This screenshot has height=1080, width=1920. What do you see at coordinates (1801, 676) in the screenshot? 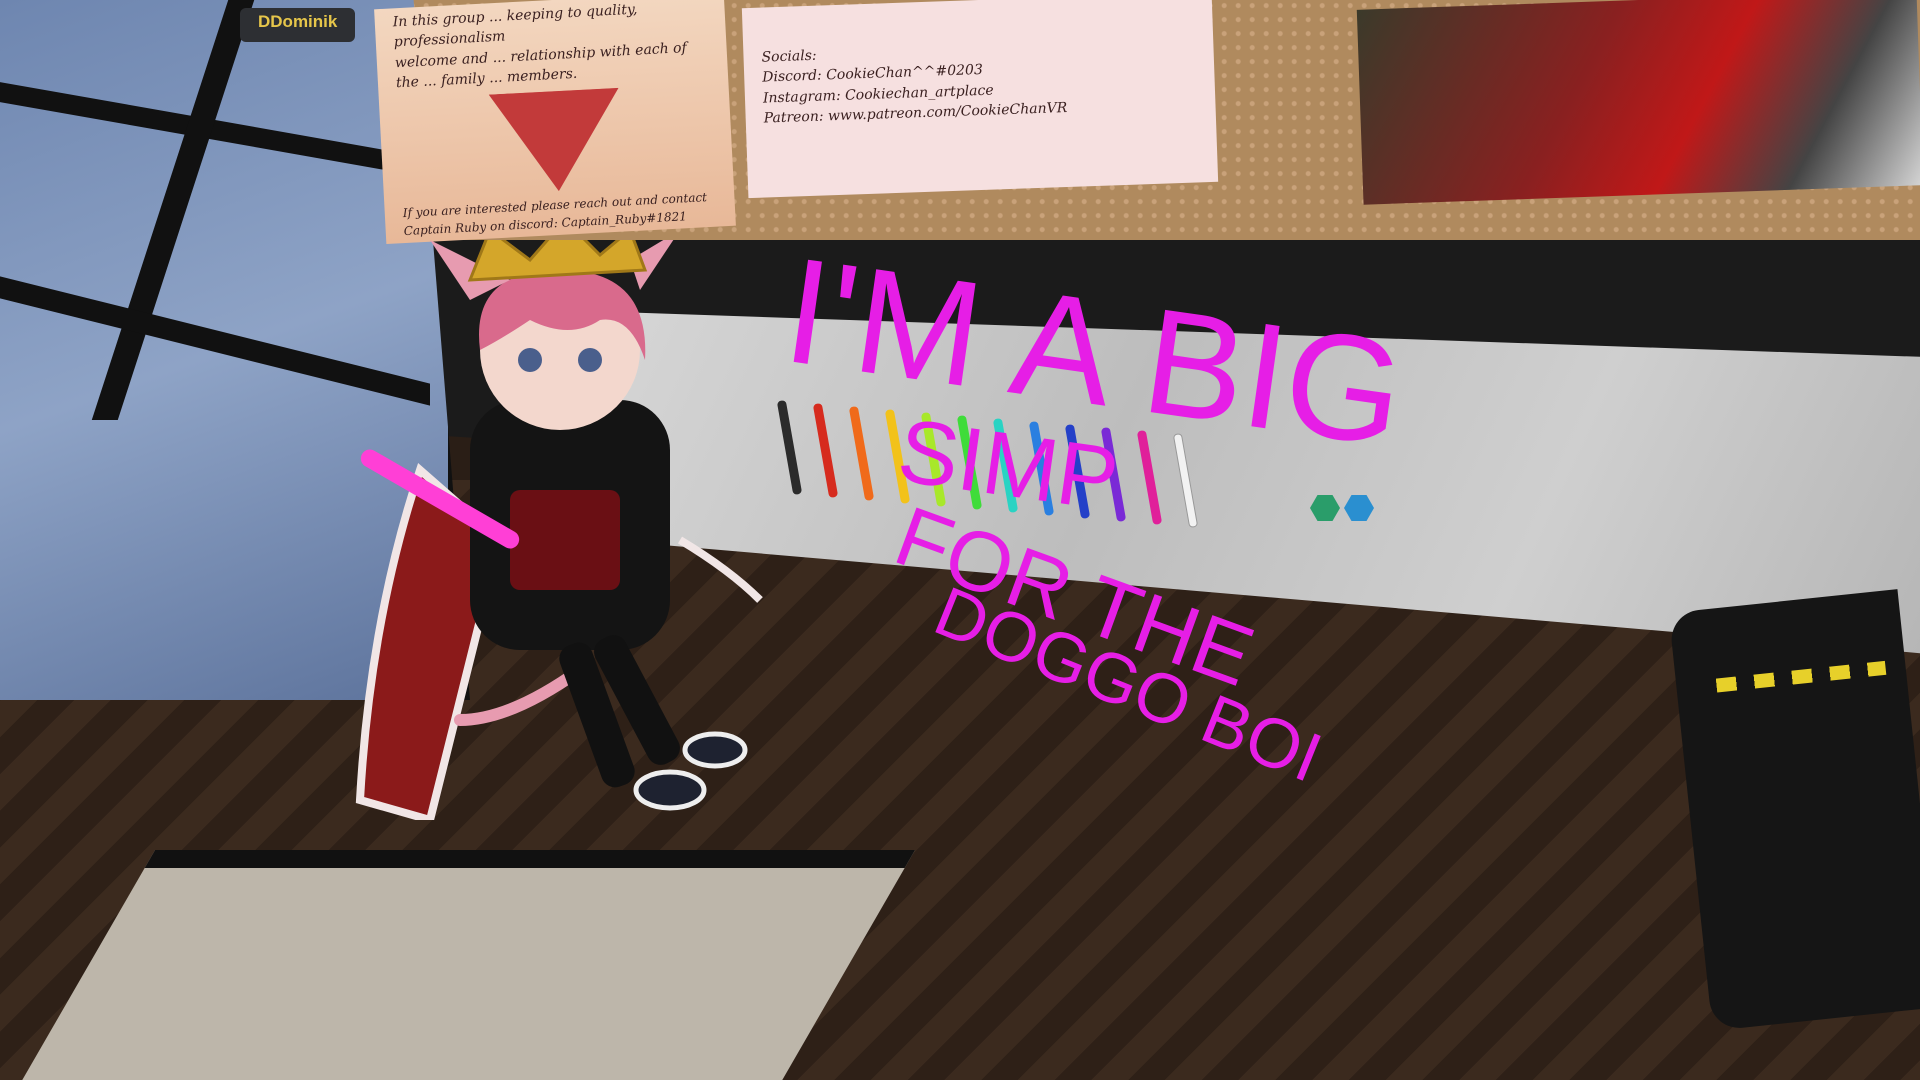
I see `stripe-decal` at bounding box center [1801, 676].